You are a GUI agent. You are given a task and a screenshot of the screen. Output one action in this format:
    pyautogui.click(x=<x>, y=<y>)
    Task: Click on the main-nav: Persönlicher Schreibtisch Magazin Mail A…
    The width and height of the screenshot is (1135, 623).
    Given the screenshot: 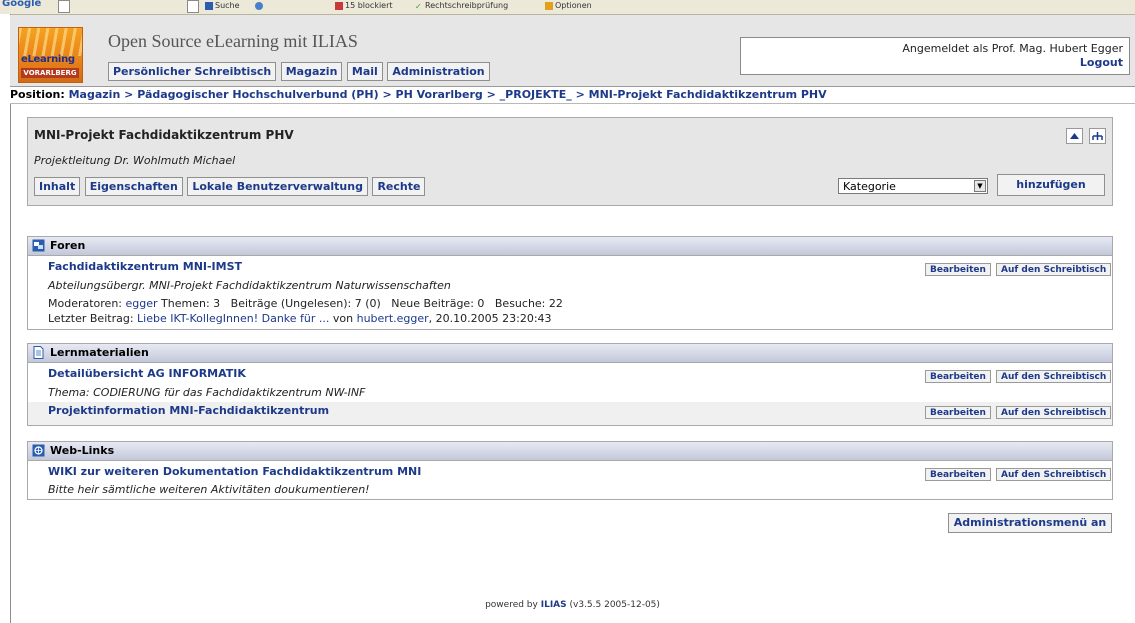 What is the action you would take?
    pyautogui.click(x=299, y=71)
    